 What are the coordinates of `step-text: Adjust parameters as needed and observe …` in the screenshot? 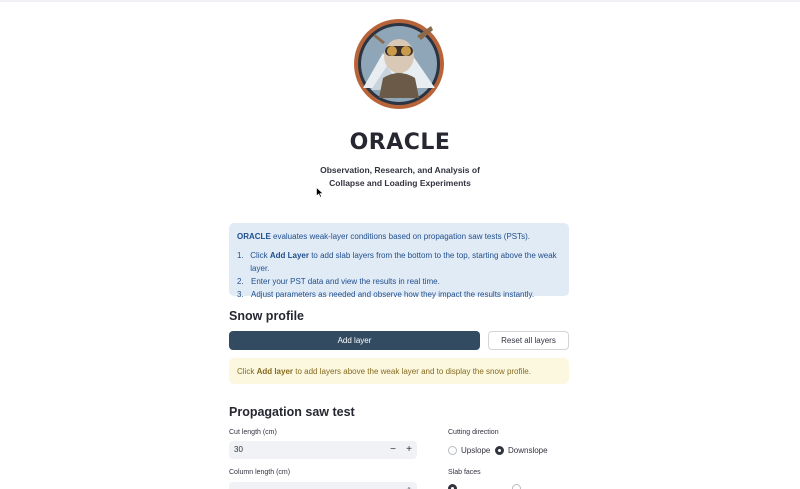 It's located at (393, 294).